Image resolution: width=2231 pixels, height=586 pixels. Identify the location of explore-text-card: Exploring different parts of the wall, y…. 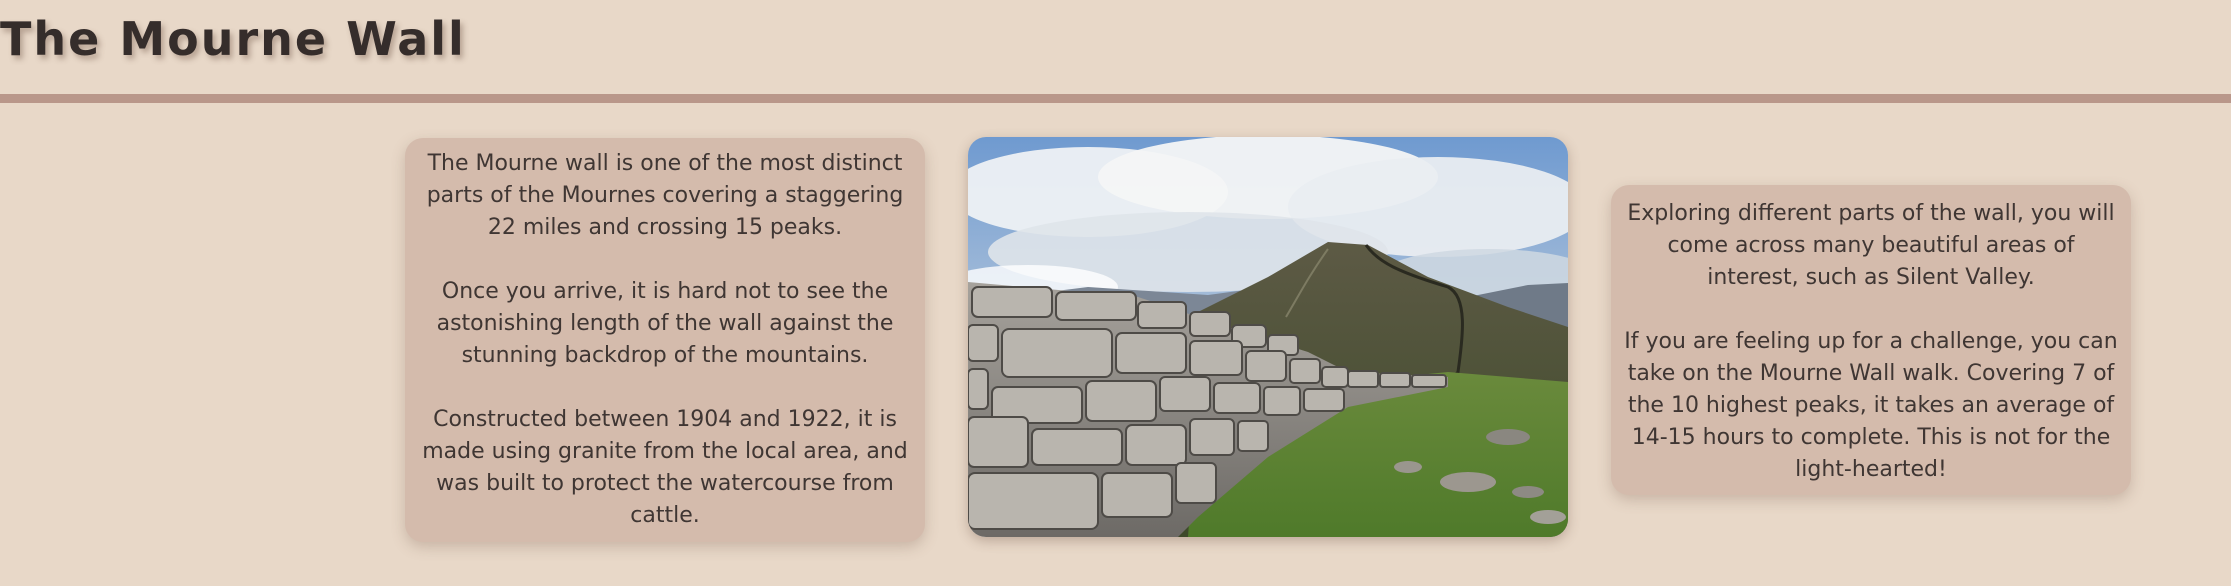
(1871, 340).